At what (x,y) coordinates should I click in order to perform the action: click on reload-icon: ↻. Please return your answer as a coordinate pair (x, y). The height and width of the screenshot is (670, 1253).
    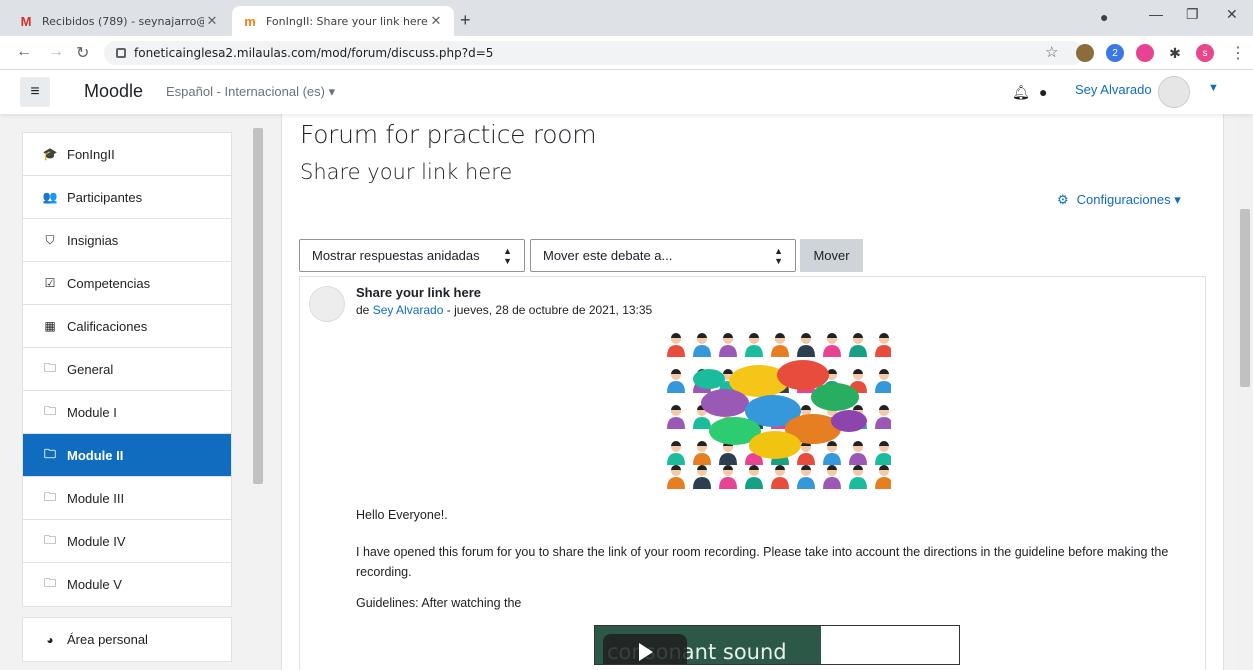
    Looking at the image, I should click on (82, 53).